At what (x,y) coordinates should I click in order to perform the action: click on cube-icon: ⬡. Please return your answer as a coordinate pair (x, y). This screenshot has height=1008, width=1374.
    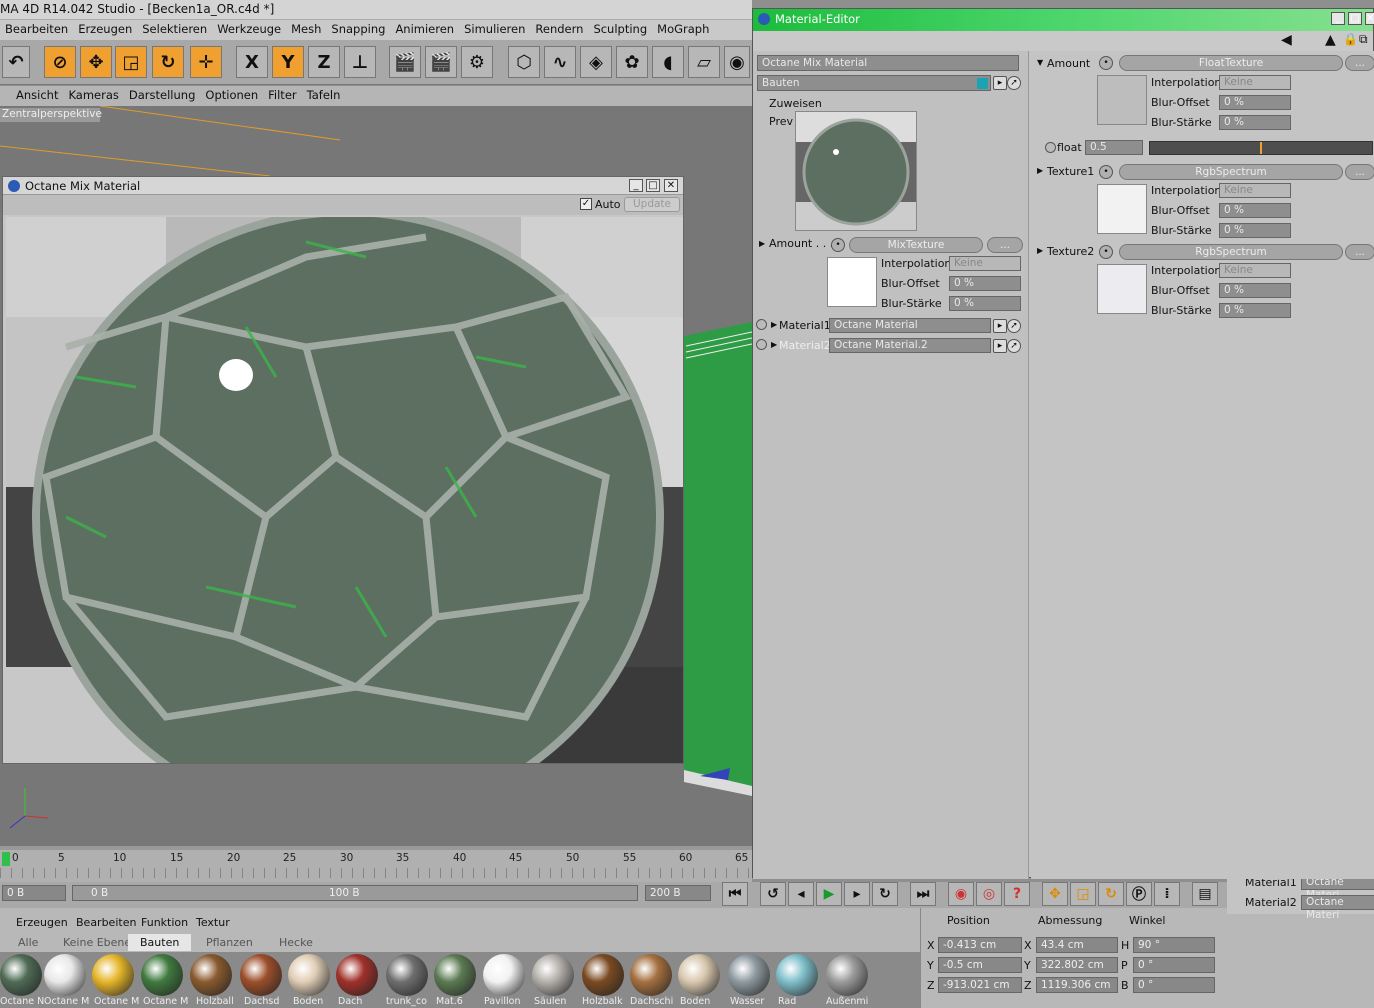
    Looking at the image, I should click on (524, 62).